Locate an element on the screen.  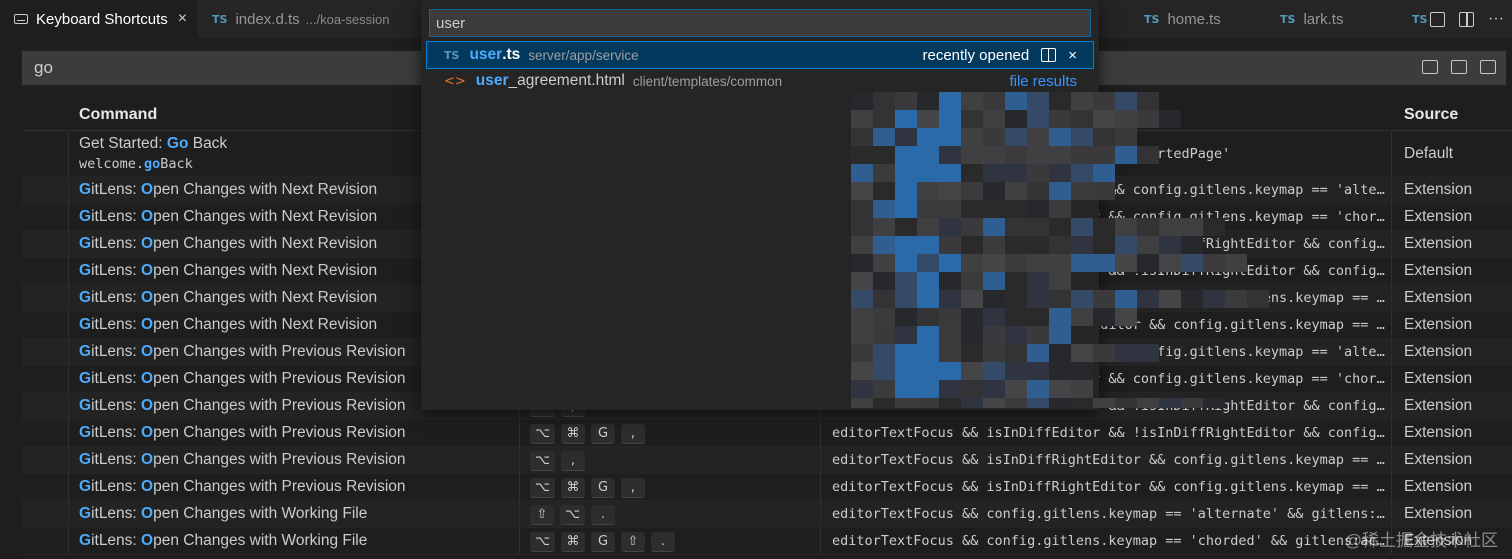
clear-filter-icon is located at coordinates (1488, 67).